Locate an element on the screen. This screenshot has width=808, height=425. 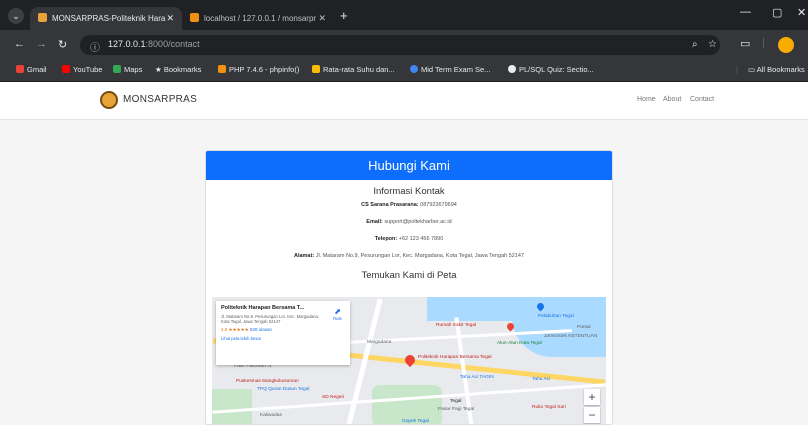
map-label-kaliwadas: Kaliwadas is located at coordinates (271, 415).